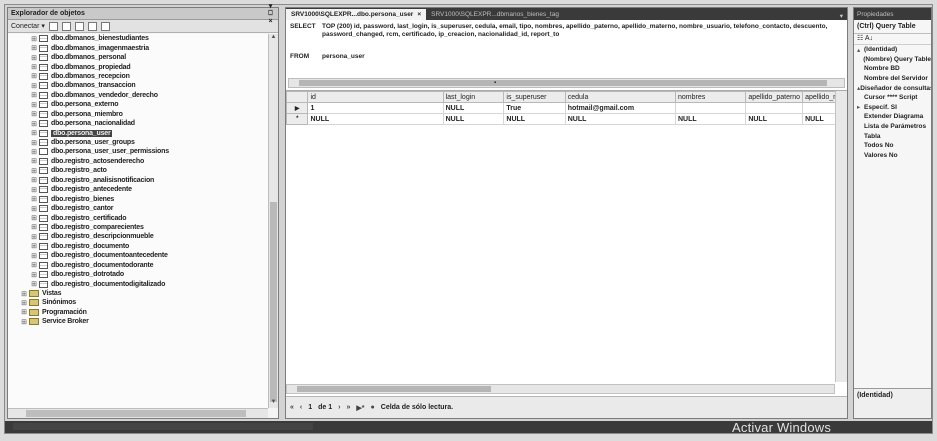 The height and width of the screenshot is (441, 937). What do you see at coordinates (297, 108) in the screenshot?
I see `row-selector: ▶` at bounding box center [297, 108].